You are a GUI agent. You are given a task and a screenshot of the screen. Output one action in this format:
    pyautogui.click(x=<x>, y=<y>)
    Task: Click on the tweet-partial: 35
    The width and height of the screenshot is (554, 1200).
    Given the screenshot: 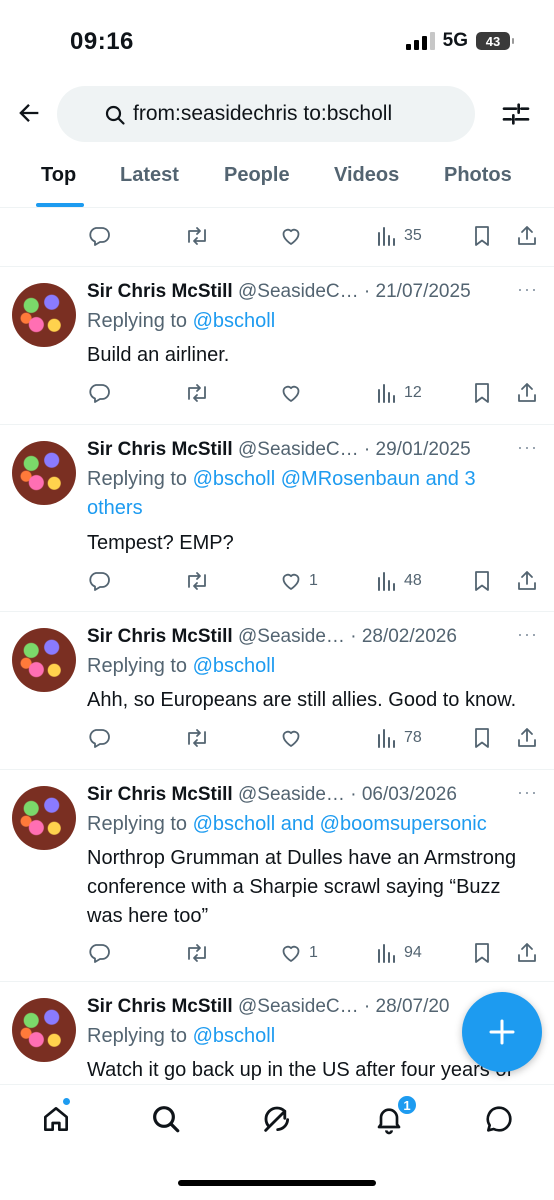 What is the action you would take?
    pyautogui.click(x=277, y=237)
    